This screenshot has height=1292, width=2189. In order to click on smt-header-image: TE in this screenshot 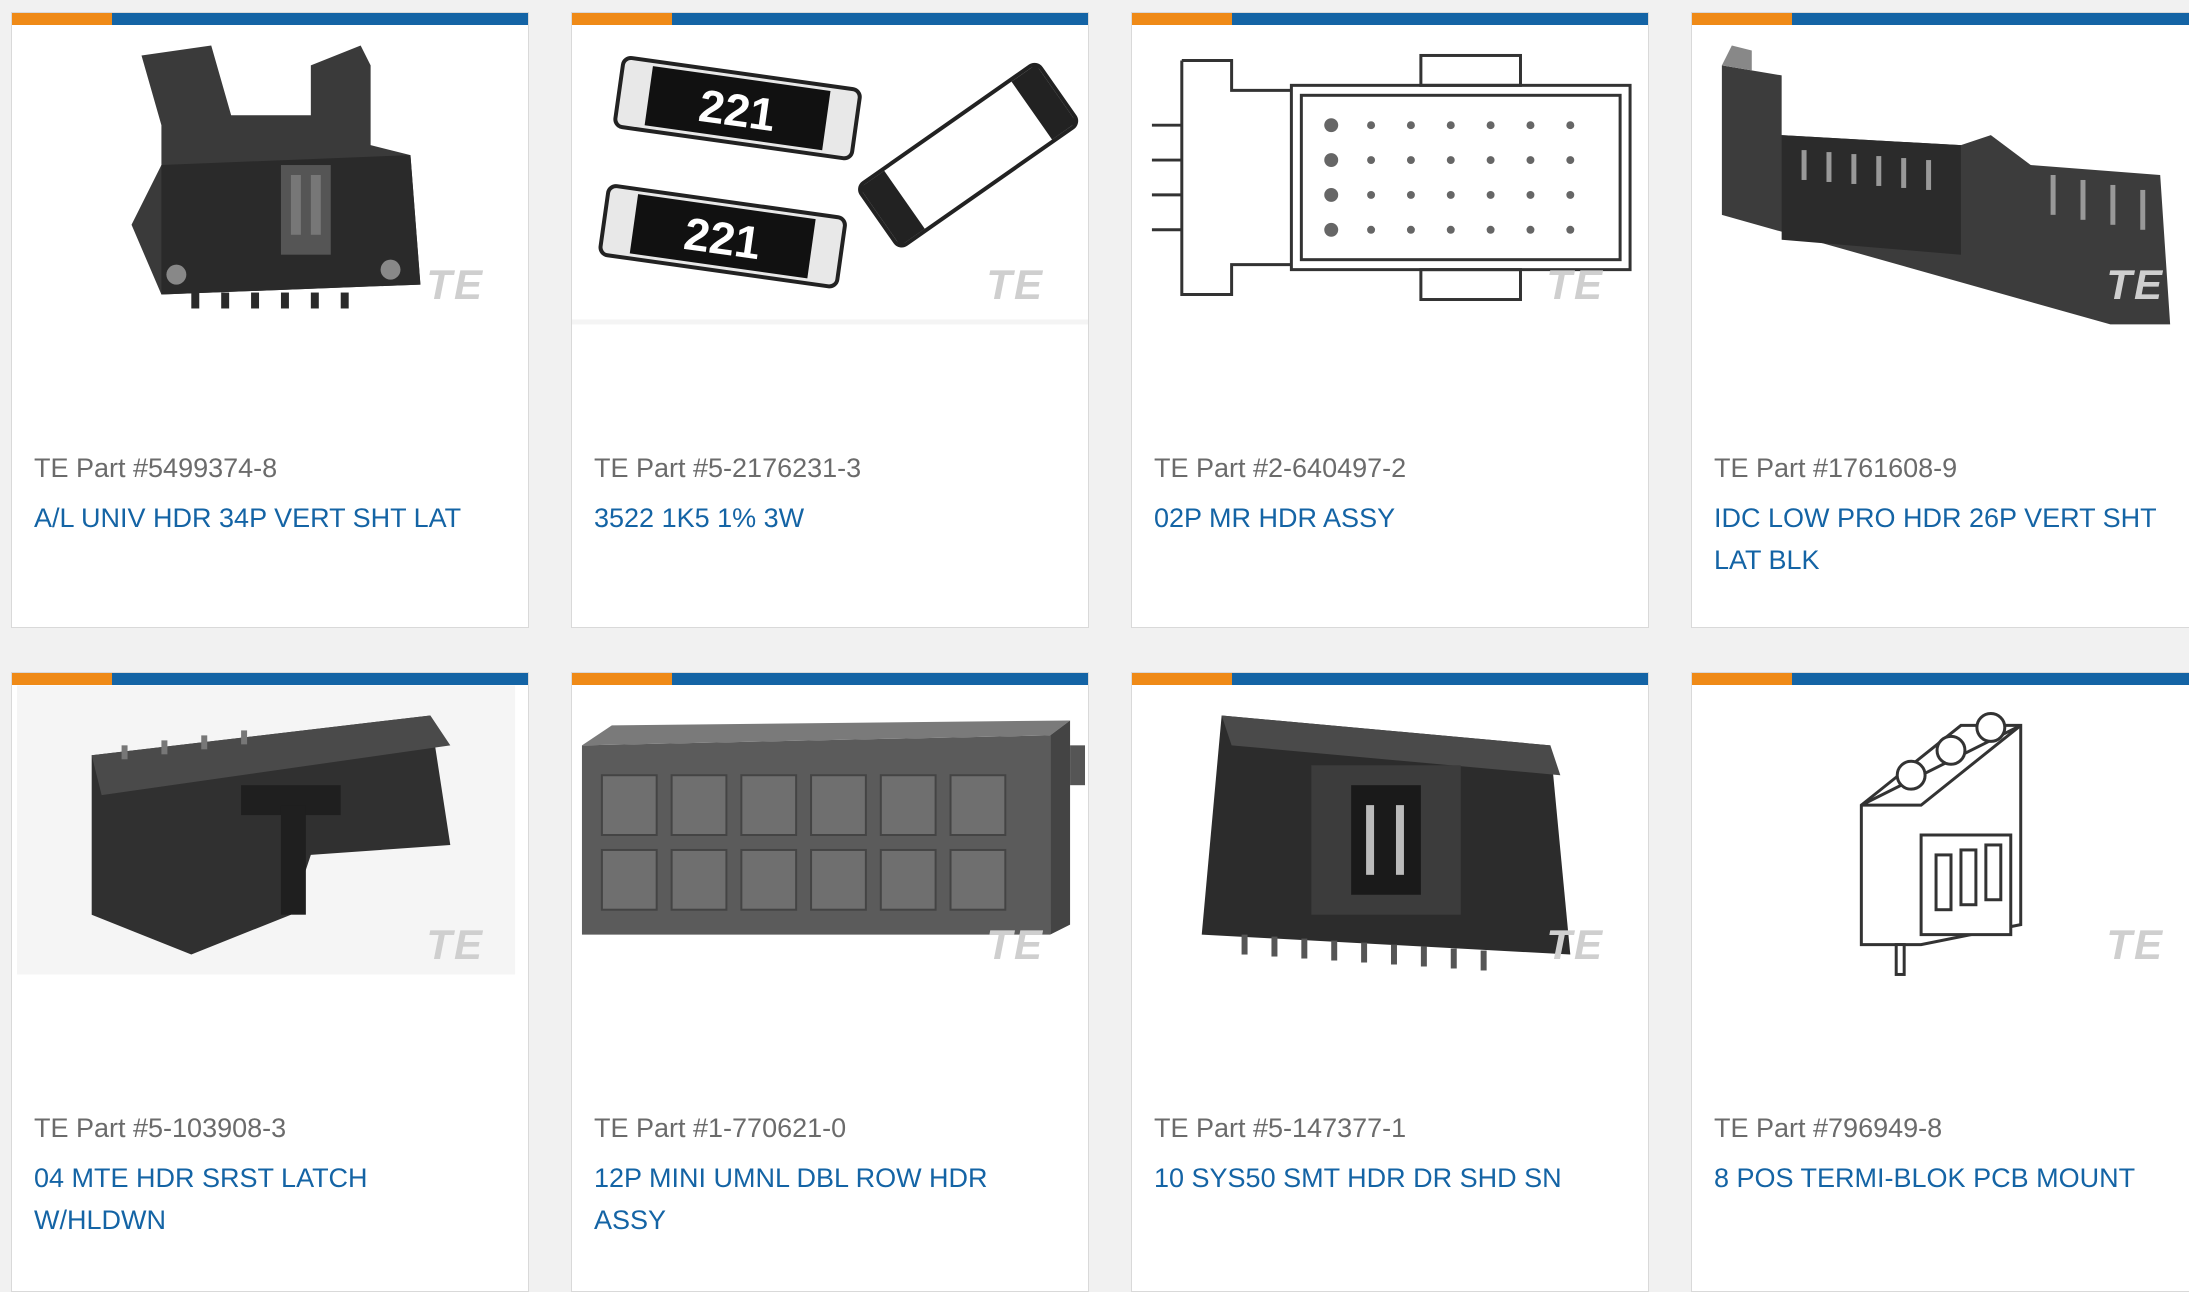, I will do `click(1390, 835)`.